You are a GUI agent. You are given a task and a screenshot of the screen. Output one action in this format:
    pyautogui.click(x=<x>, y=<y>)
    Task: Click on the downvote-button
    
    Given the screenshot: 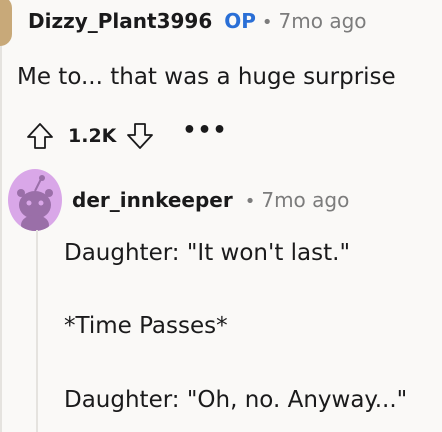 What is the action you would take?
    pyautogui.click(x=140, y=136)
    